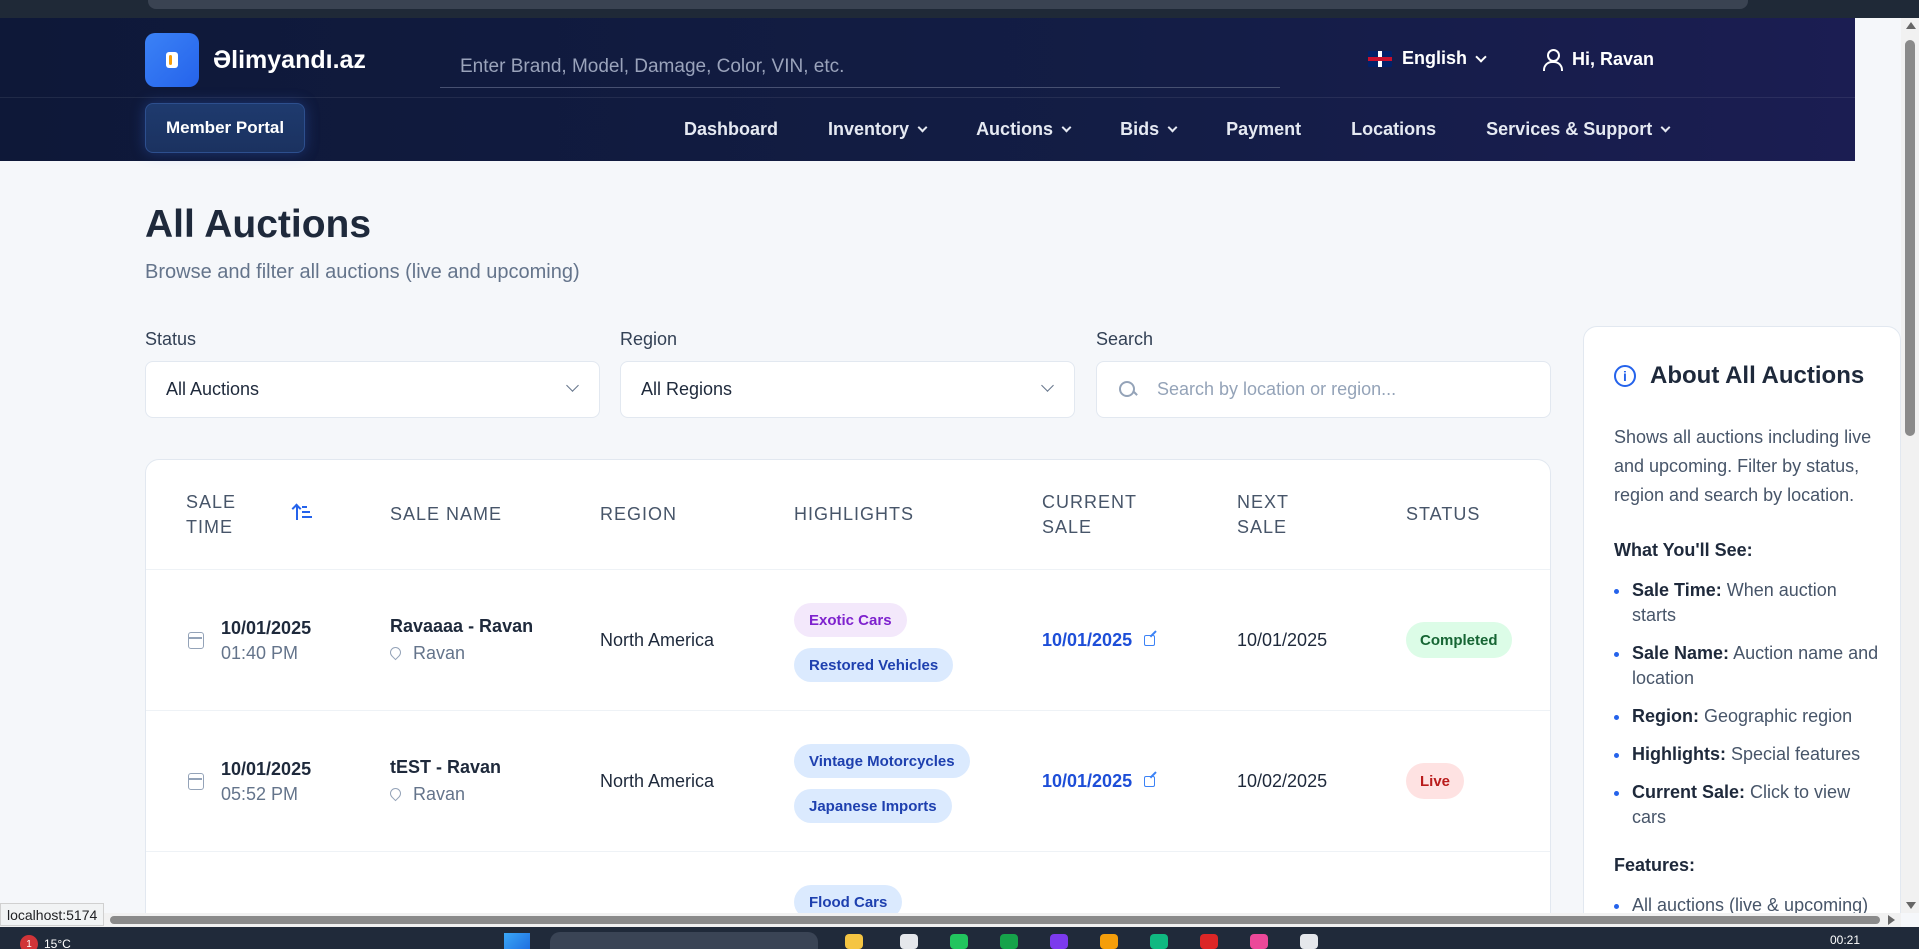 The image size is (1919, 949). What do you see at coordinates (446, 514) in the screenshot?
I see `col-sale-name: SALE NAME` at bounding box center [446, 514].